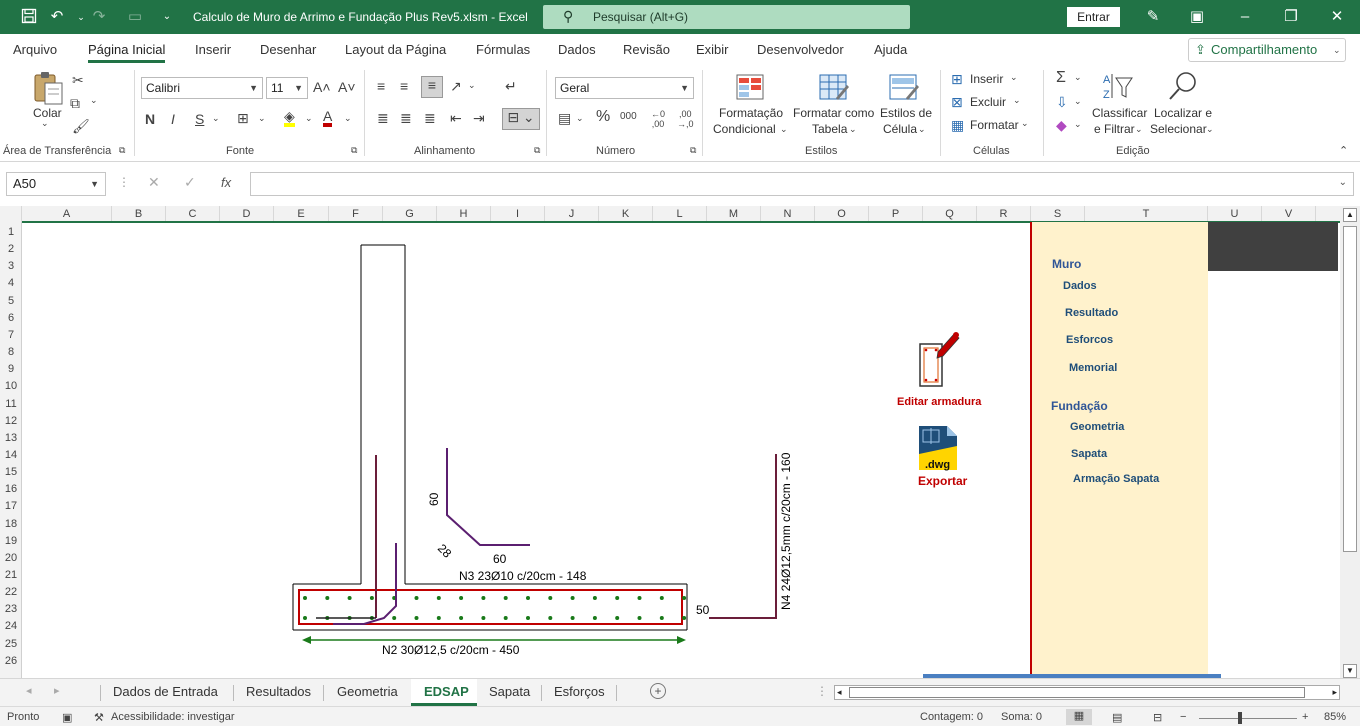  Describe the element at coordinates (430, 118) in the screenshot. I see `align-right-icon: ≣` at that location.